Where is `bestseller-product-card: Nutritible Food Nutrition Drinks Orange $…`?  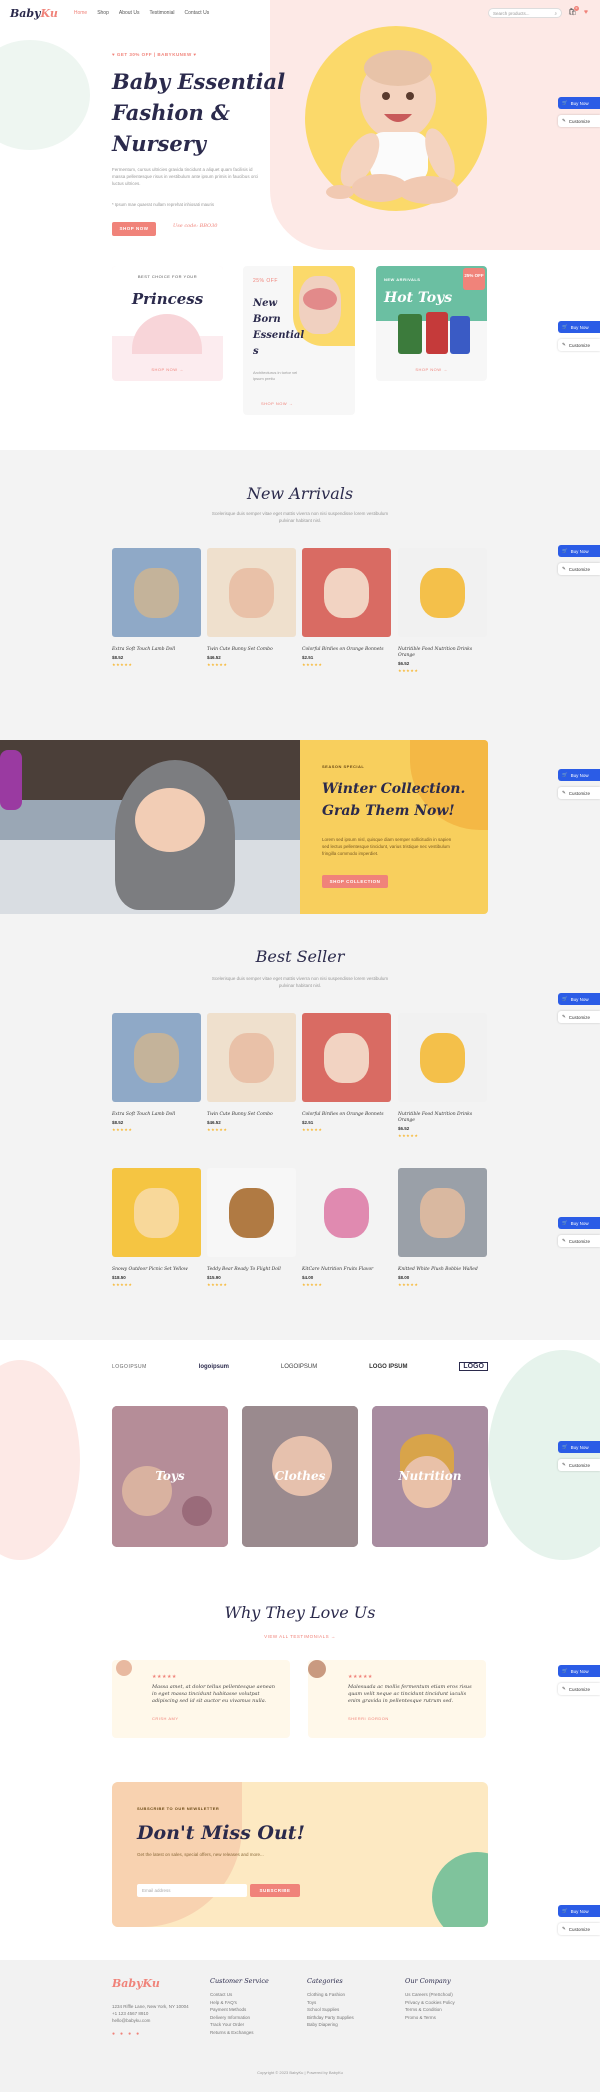 bestseller-product-card: Nutritible Food Nutrition Drinks Orange $… is located at coordinates (442, 1075).